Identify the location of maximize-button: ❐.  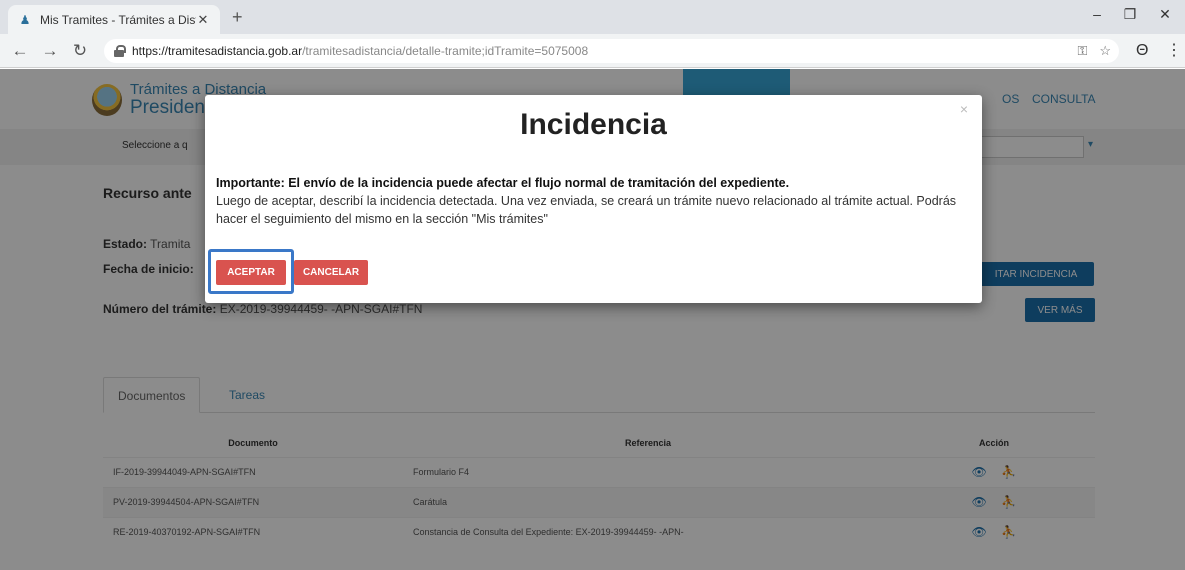
(1130, 14).